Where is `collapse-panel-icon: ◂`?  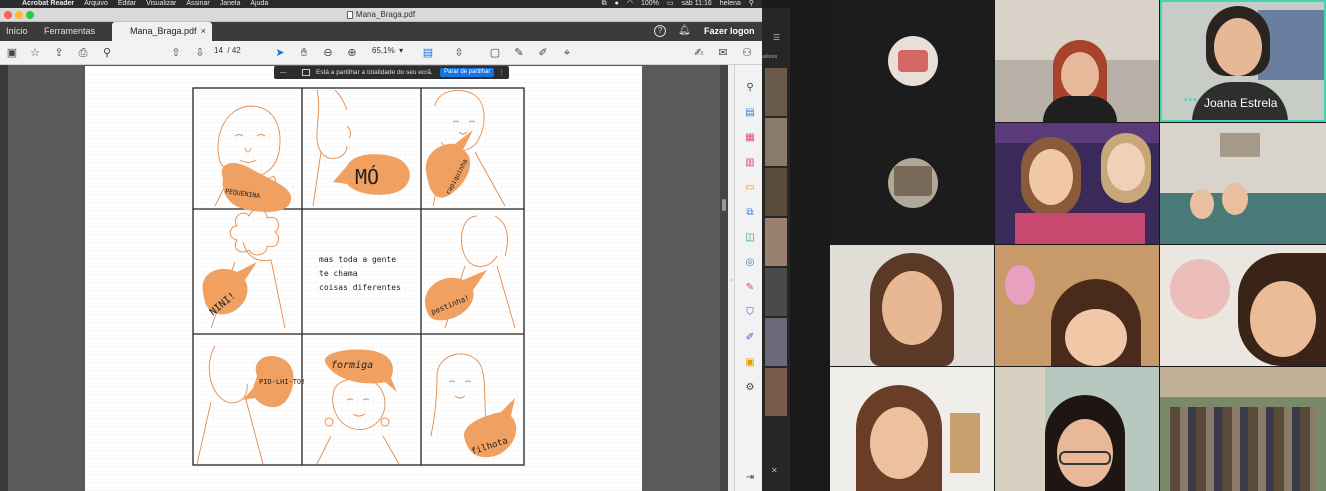
collapse-panel-icon: ◂ is located at coordinates (731, 280).